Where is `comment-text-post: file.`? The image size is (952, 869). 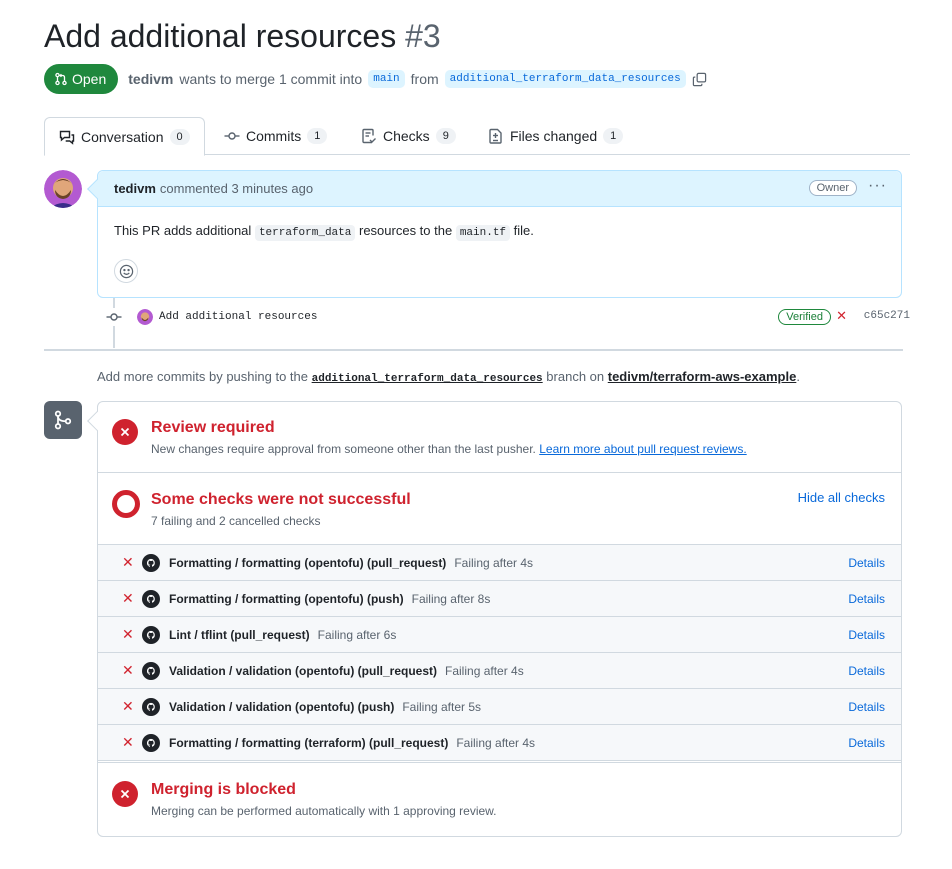
comment-text-post: file. is located at coordinates (523, 230).